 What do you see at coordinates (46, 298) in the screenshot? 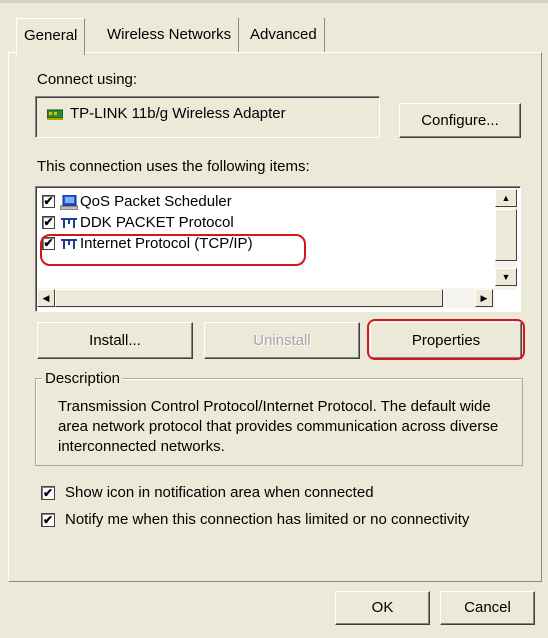
I see `scroll-left-icon: ◀` at bounding box center [46, 298].